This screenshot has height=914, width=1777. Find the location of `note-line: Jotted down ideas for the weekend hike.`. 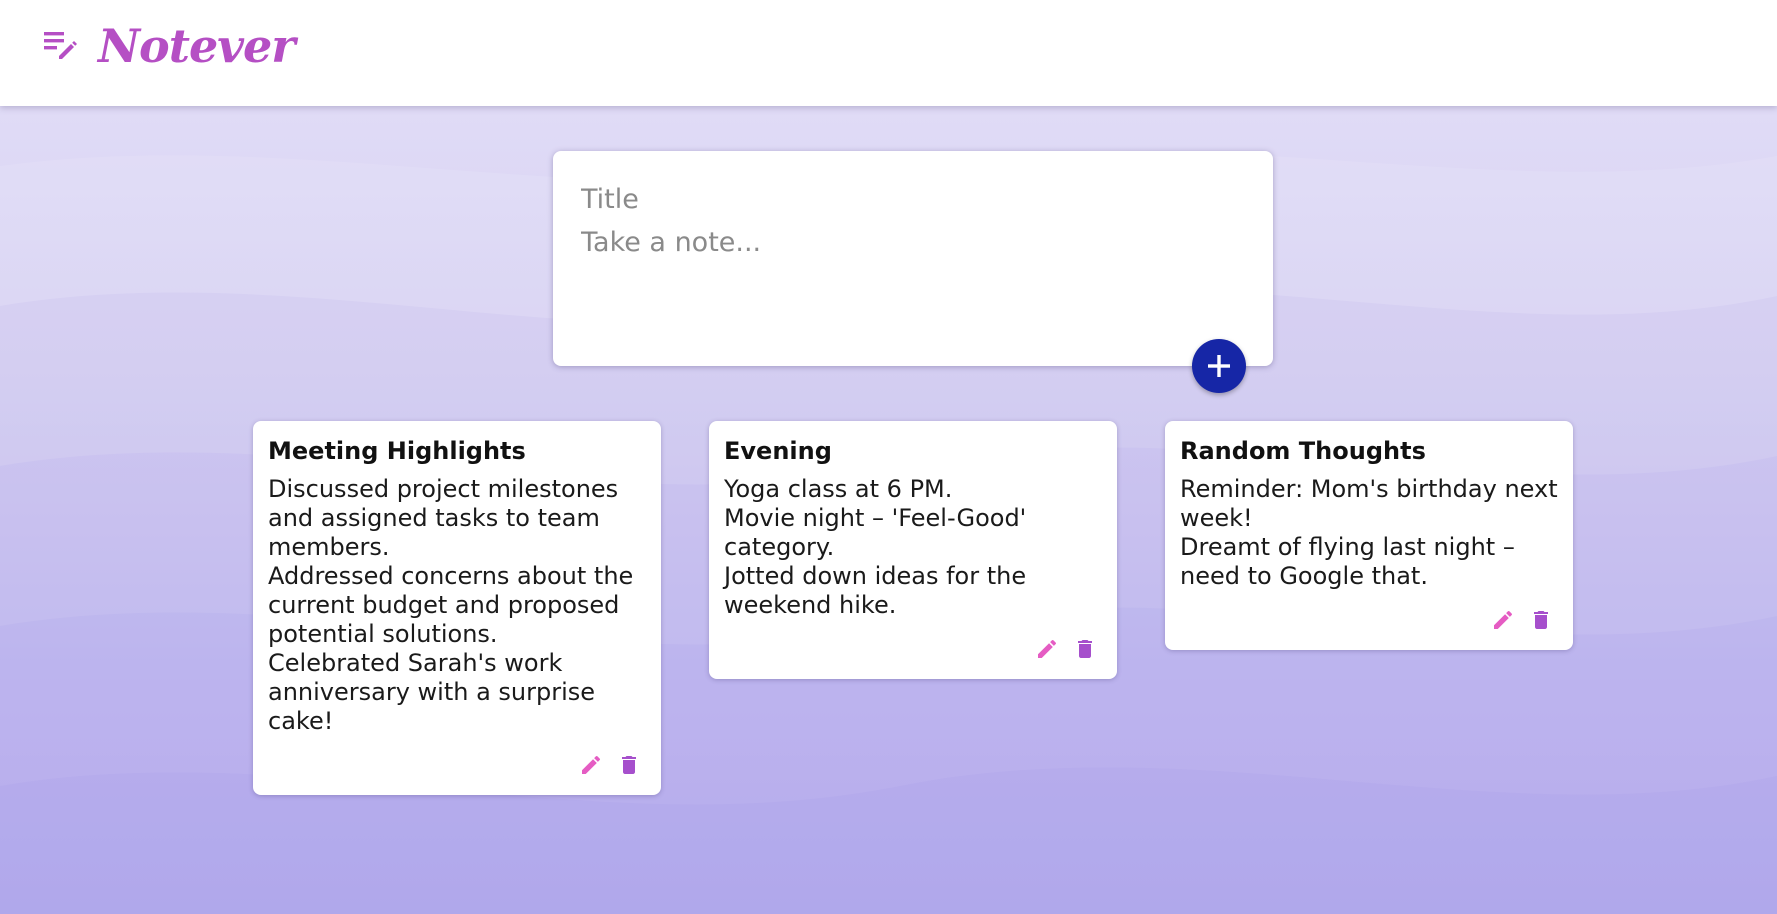

note-line: Jotted down ideas for the weekend hike. is located at coordinates (875, 590).